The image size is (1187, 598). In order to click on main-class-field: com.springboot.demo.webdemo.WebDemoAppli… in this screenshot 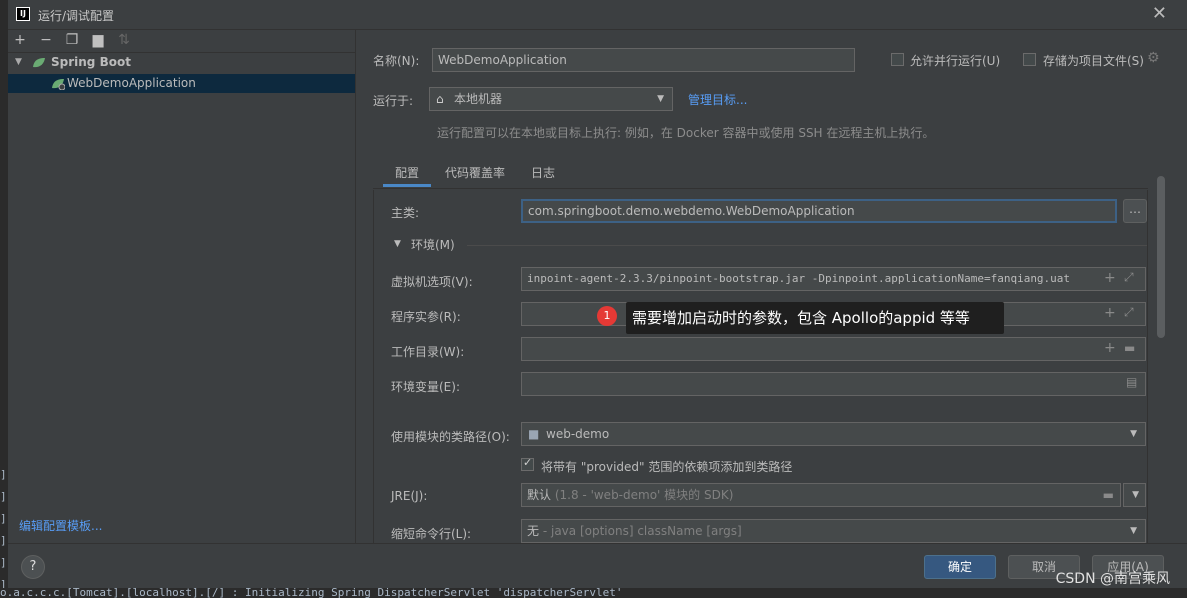, I will do `click(819, 211)`.